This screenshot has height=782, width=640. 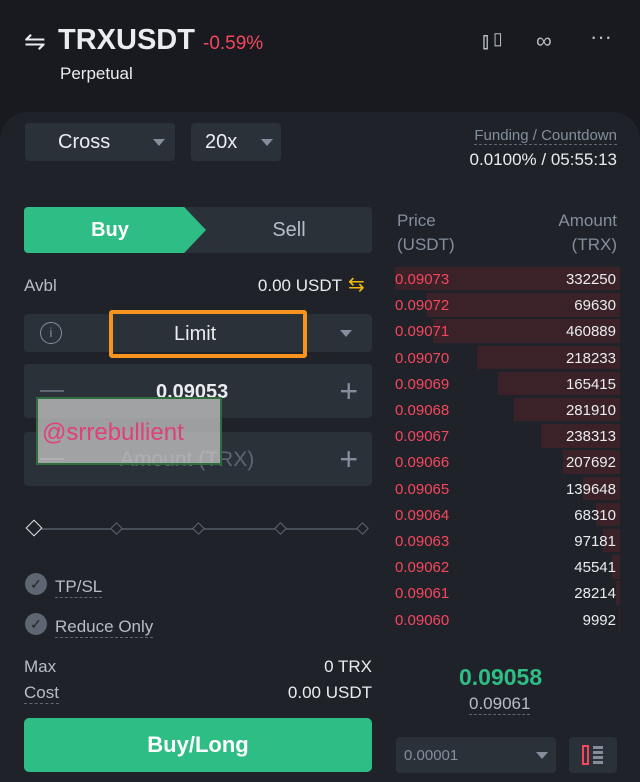 What do you see at coordinates (431, 755) in the screenshot?
I see `precision-value: 0.00001` at bounding box center [431, 755].